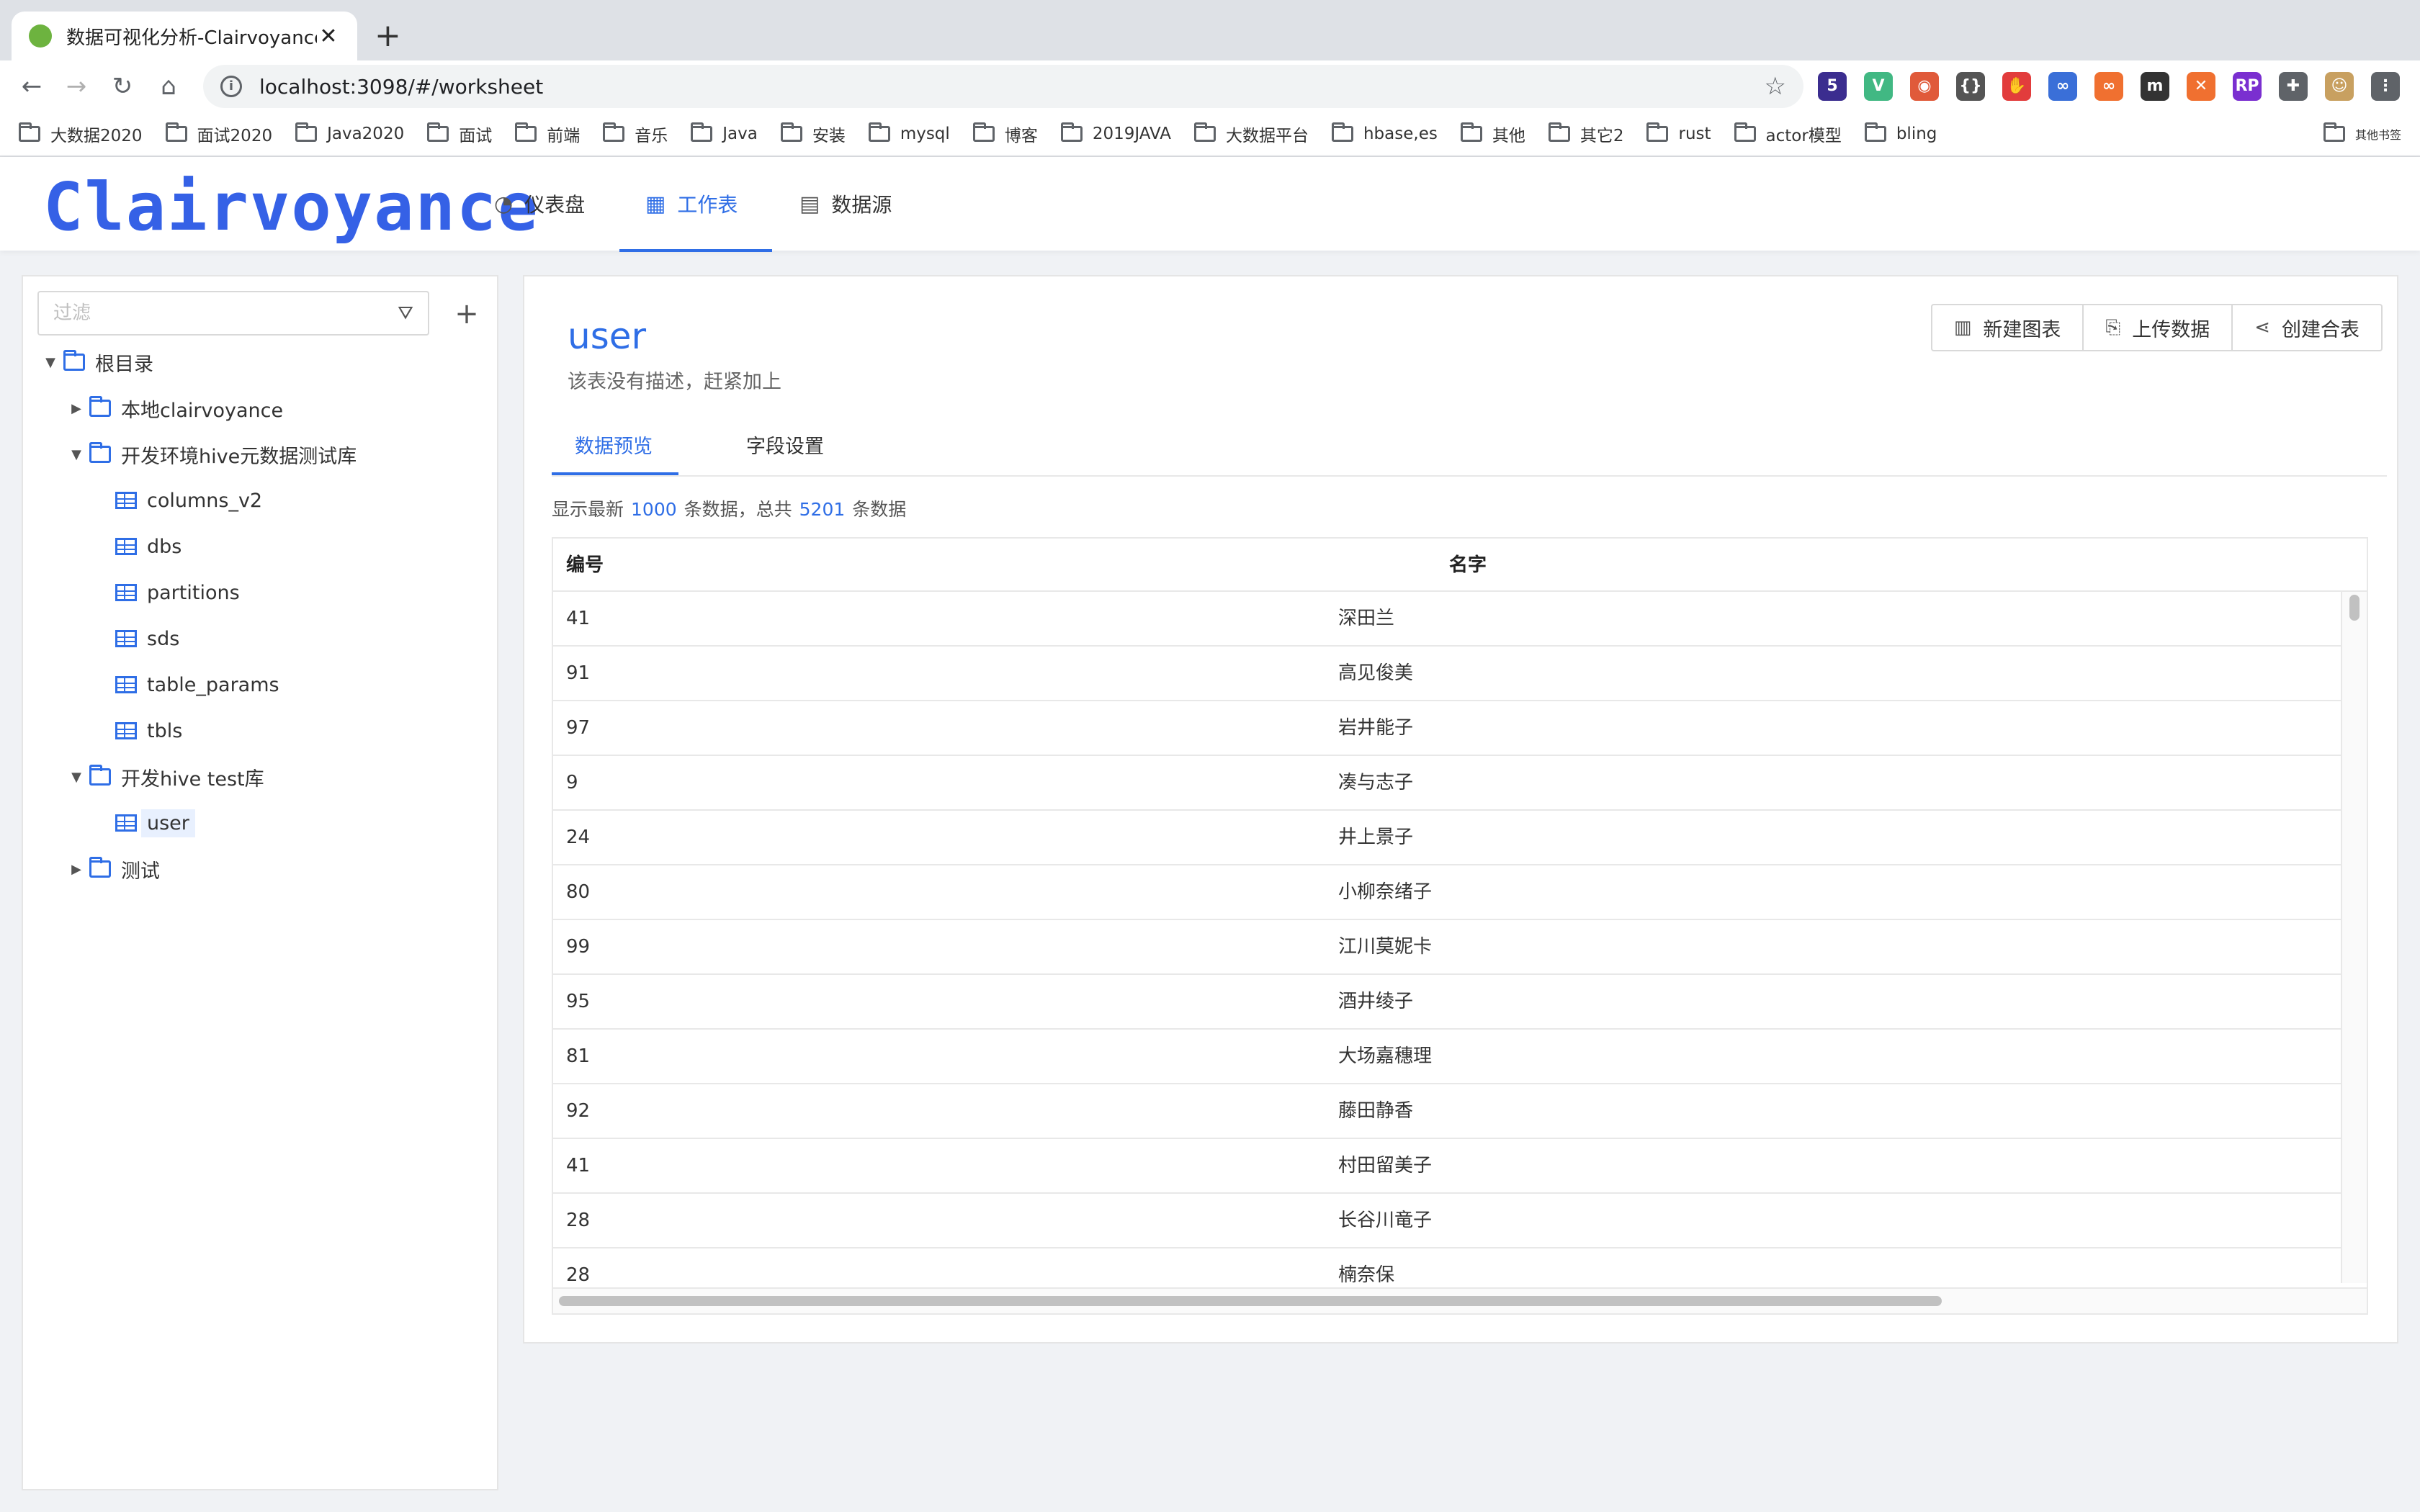  Describe the element at coordinates (2354, 937) in the screenshot. I see `vertical-scrollbar` at that location.